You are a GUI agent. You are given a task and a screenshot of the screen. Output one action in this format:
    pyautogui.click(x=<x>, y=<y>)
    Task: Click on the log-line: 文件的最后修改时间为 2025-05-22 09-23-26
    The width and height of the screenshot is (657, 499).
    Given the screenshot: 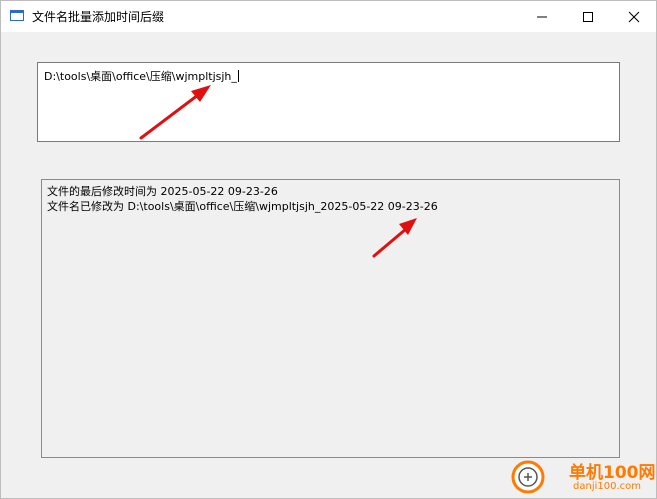 What is the action you would take?
    pyautogui.click(x=162, y=191)
    